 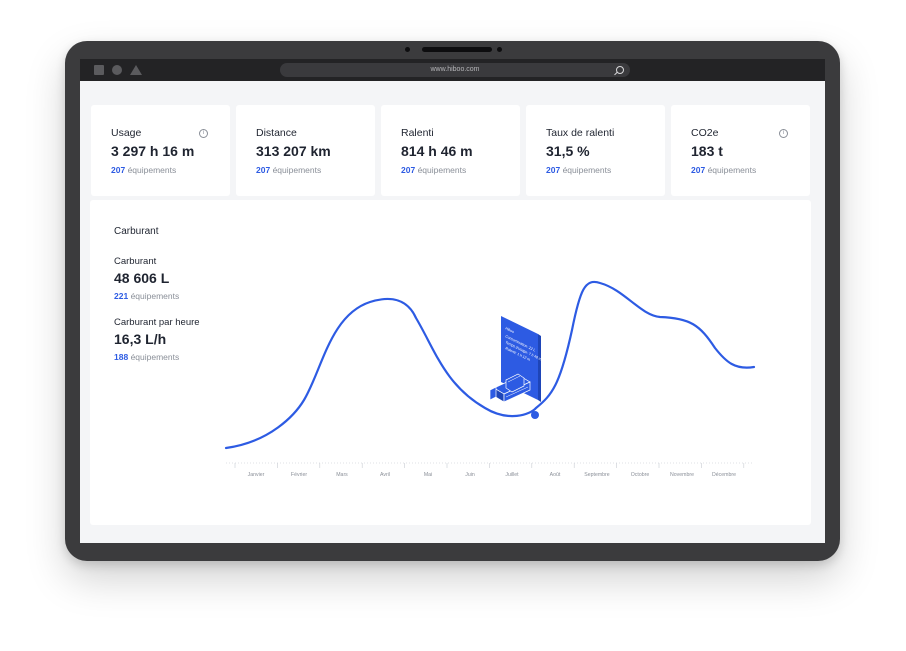 I want to click on month-label: Janvier, so click(x=256, y=475).